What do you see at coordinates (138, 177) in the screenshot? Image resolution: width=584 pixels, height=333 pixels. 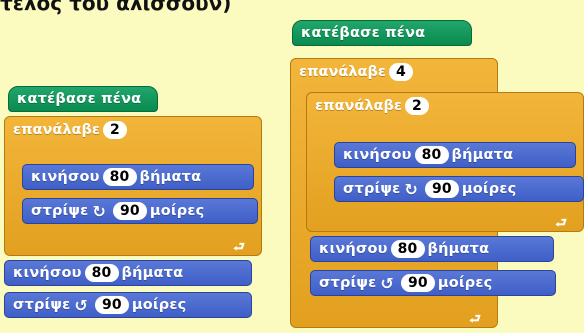 I see `left-inner-move-block: κινήσου 80 βήματα` at bounding box center [138, 177].